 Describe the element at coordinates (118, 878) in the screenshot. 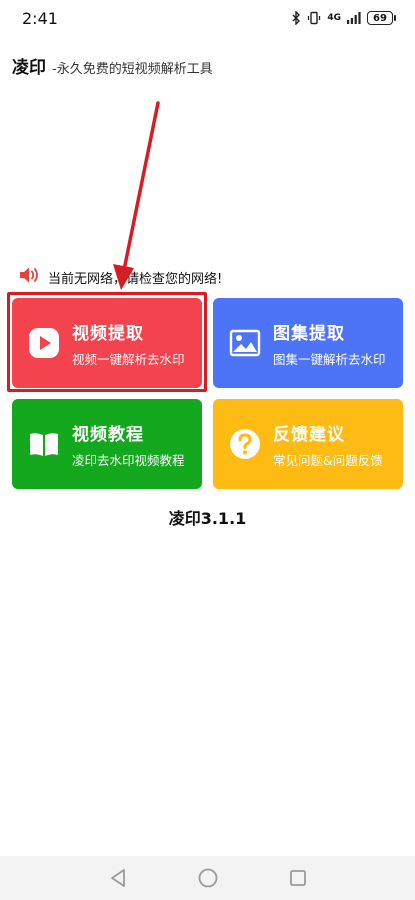

I see `back-icon` at that location.